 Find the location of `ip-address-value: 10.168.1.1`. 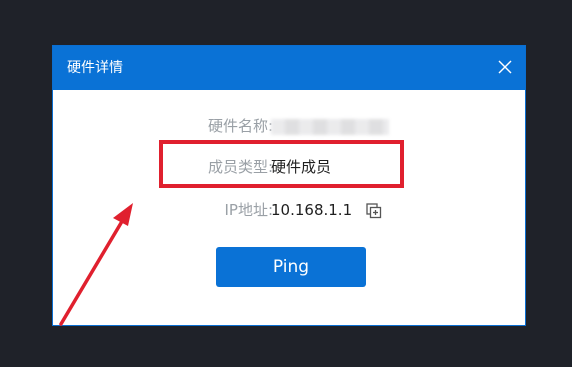

ip-address-value: 10.168.1.1 is located at coordinates (312, 210).